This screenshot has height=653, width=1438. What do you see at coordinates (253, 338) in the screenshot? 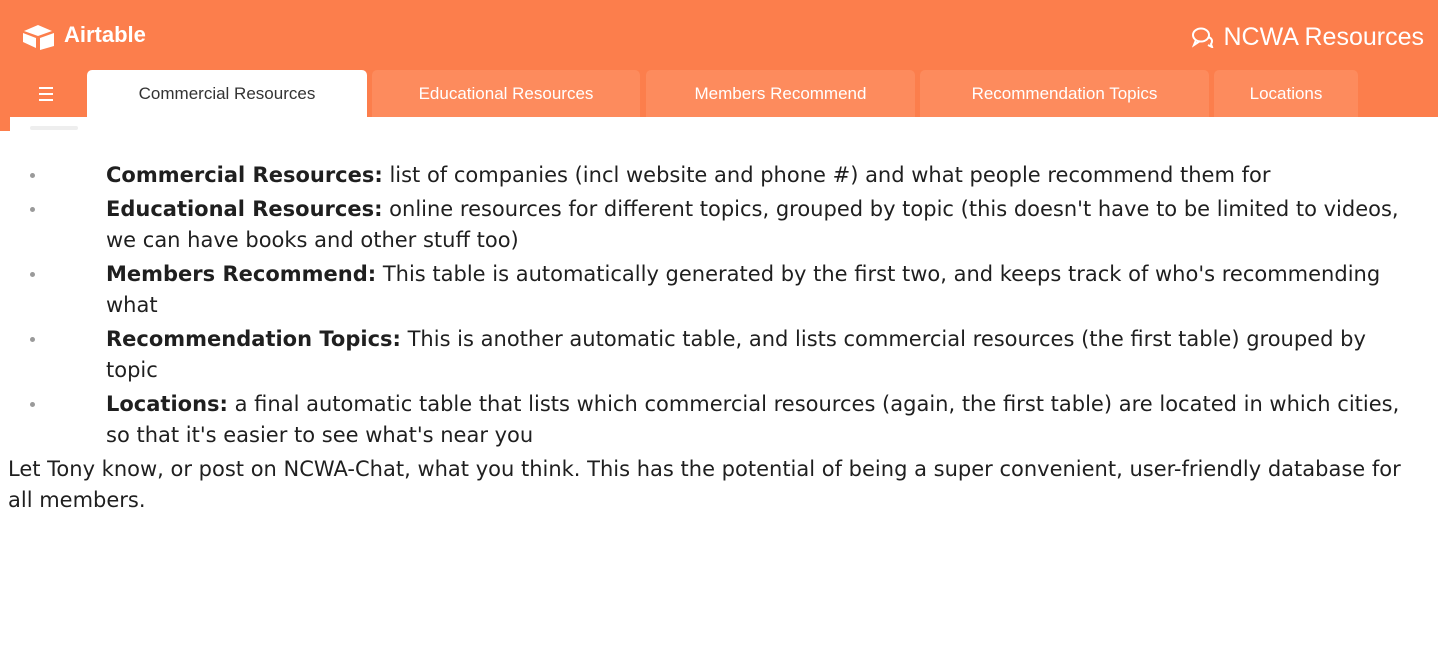
I see `list-item-term: Recommendation Topics:` at bounding box center [253, 338].